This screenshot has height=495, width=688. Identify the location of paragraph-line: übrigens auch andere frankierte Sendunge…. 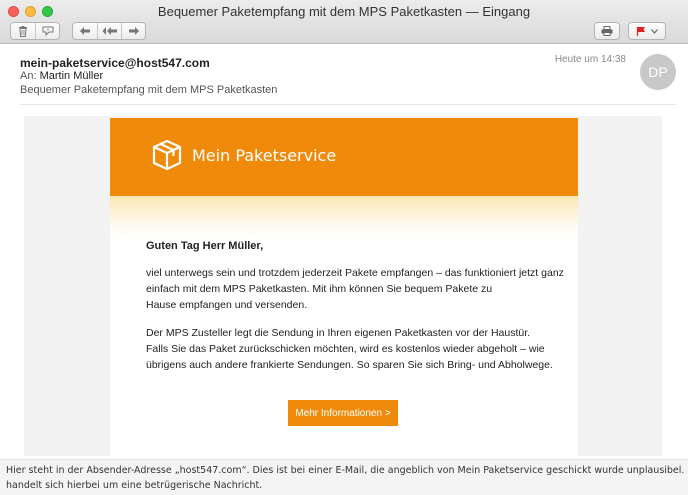
(349, 365).